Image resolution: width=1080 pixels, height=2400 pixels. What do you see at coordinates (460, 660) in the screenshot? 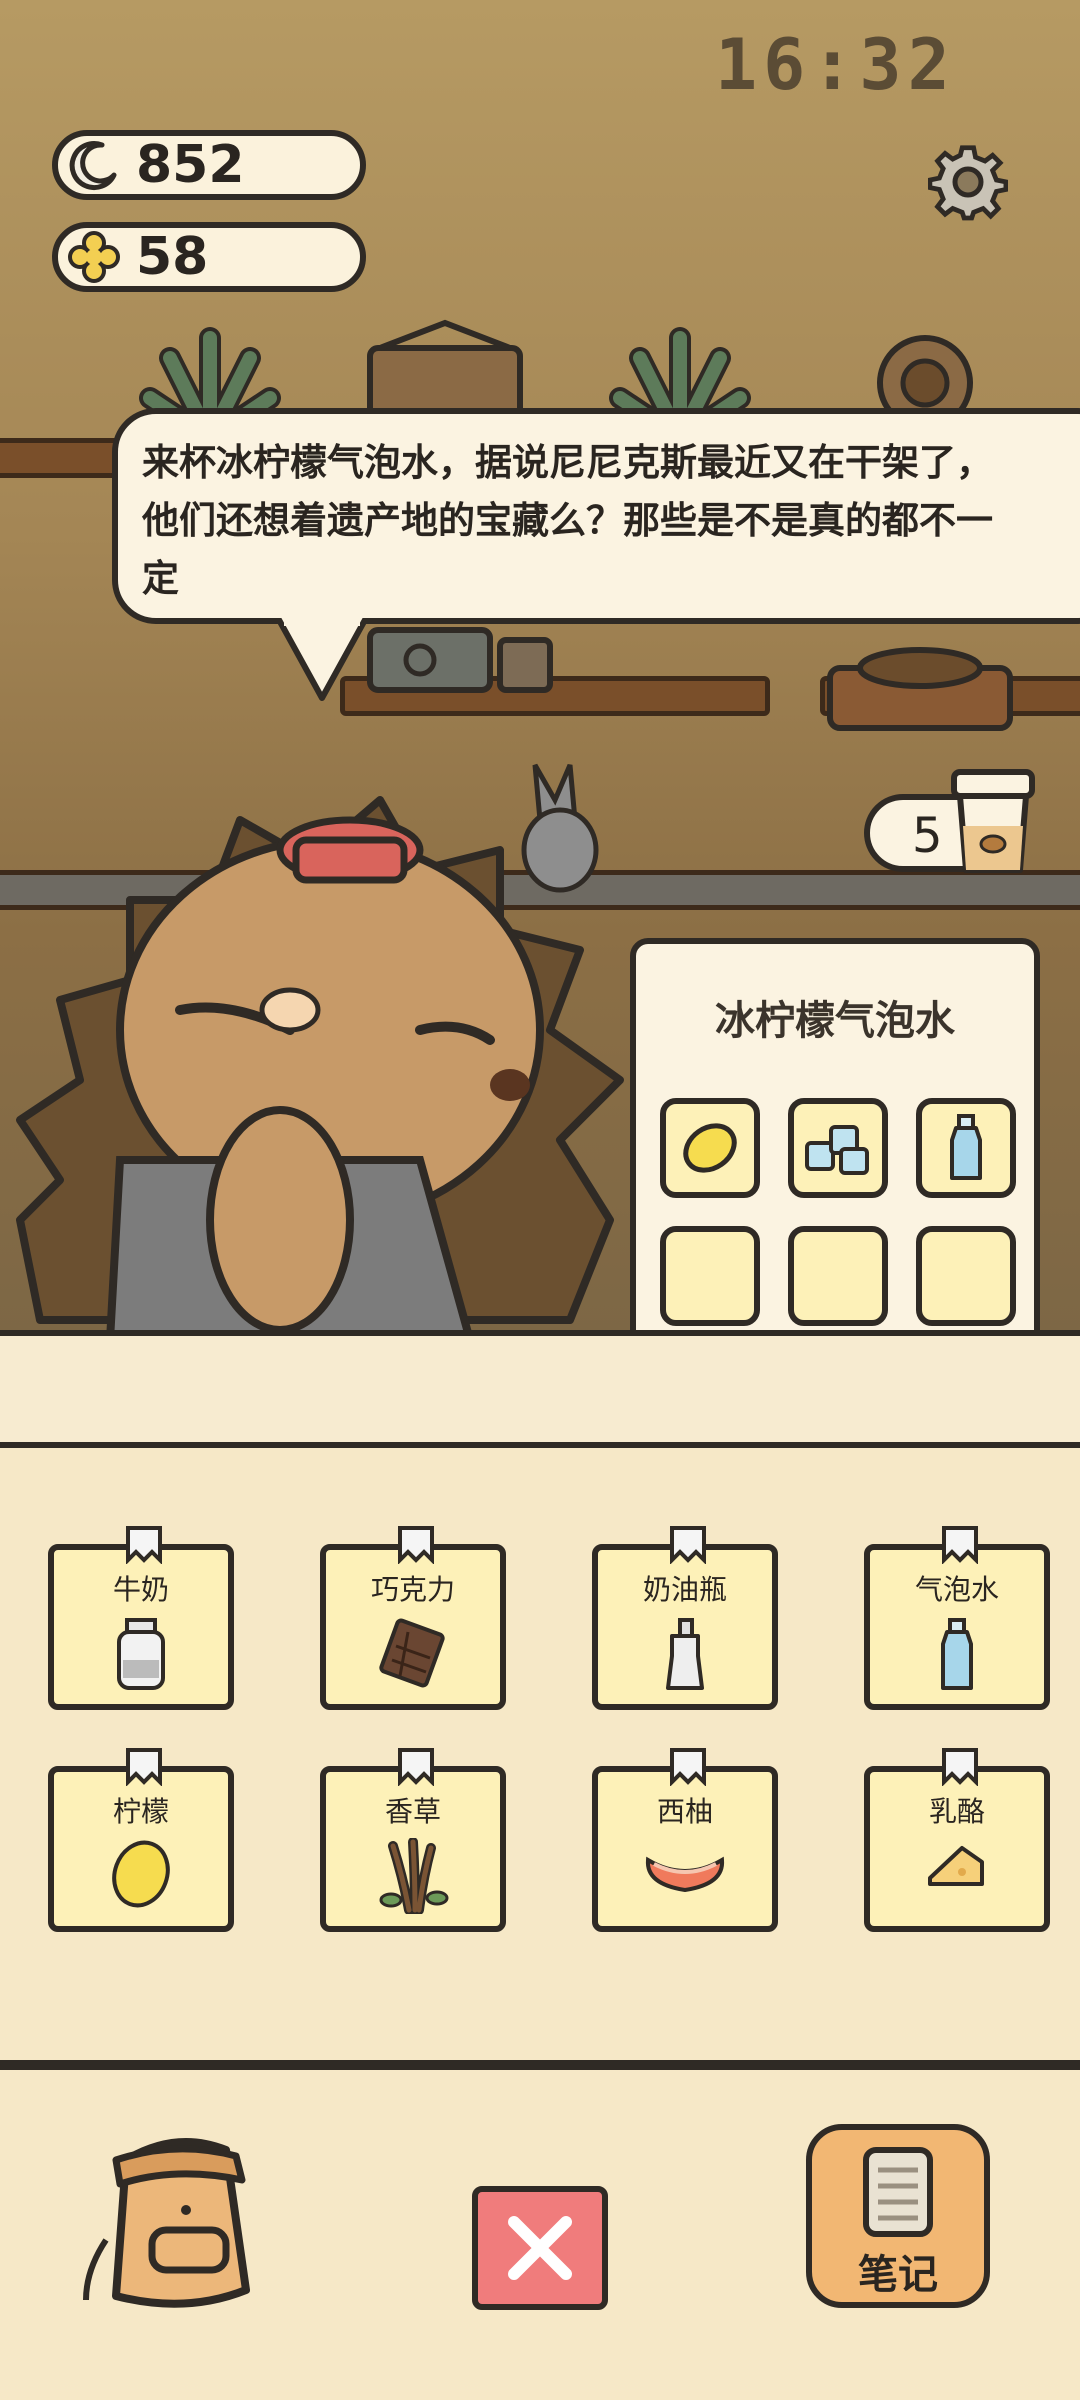
I see `coffee-machine-decoration` at bounding box center [460, 660].